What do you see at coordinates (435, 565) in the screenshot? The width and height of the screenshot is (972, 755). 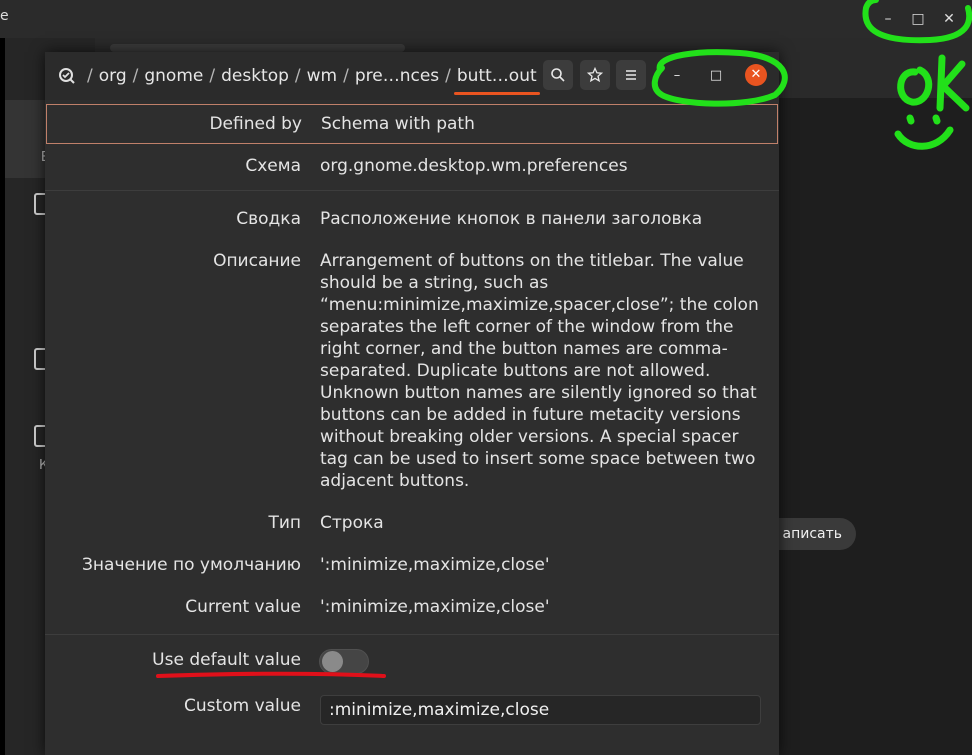 I see `default-value-value: ':minimize,maximize,close'` at bounding box center [435, 565].